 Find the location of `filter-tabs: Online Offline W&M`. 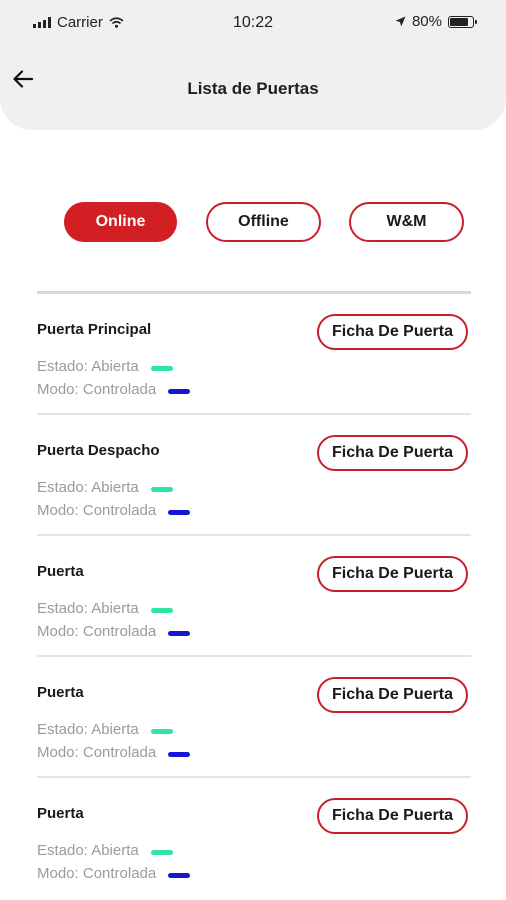

filter-tabs: Online Offline W&M is located at coordinates (253, 222).